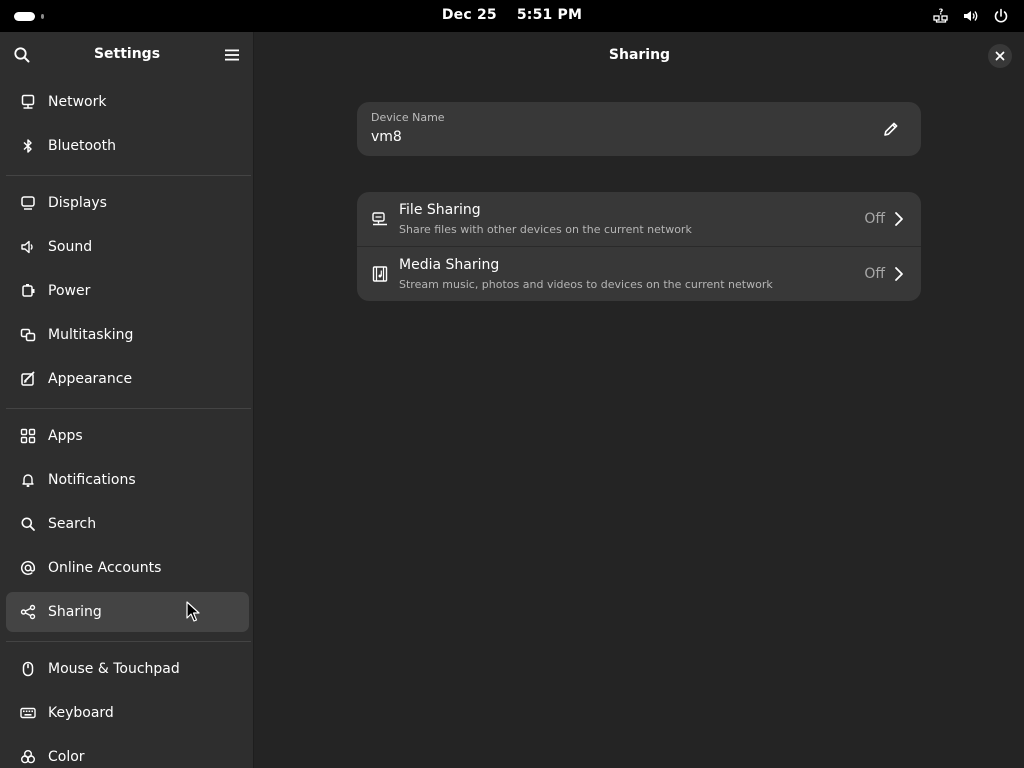 The height and width of the screenshot is (768, 1024). I want to click on sidebar-item-notifications: Notifications, so click(127, 480).